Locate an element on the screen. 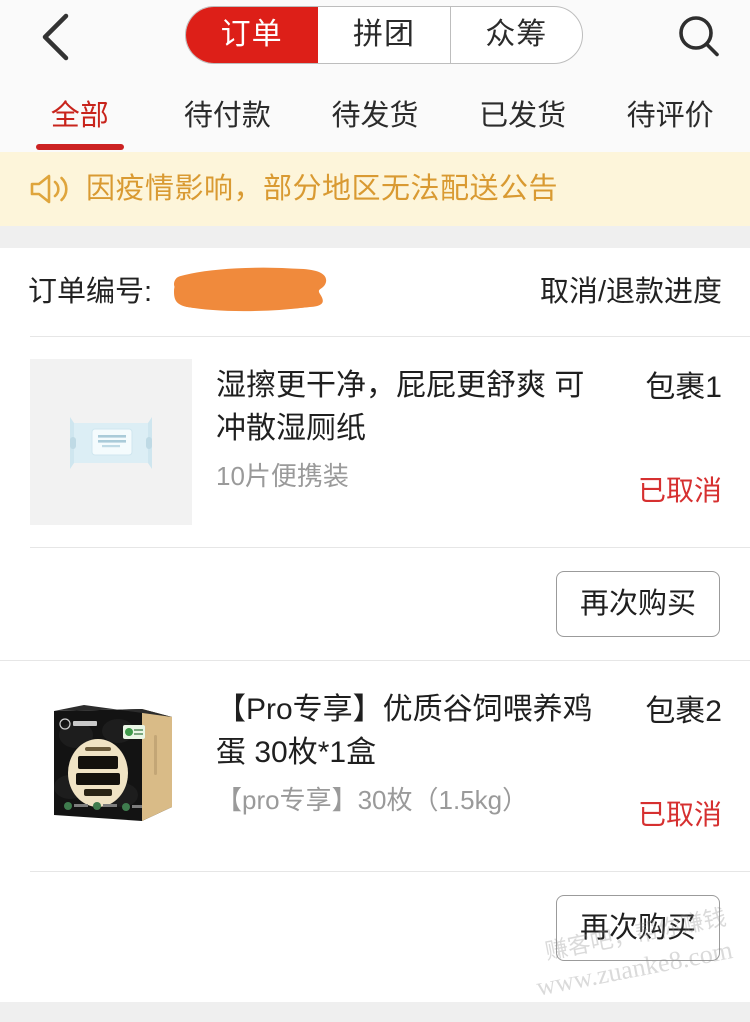 The image size is (750, 1022). tab-pending-payment: 待付款 is located at coordinates (228, 116).